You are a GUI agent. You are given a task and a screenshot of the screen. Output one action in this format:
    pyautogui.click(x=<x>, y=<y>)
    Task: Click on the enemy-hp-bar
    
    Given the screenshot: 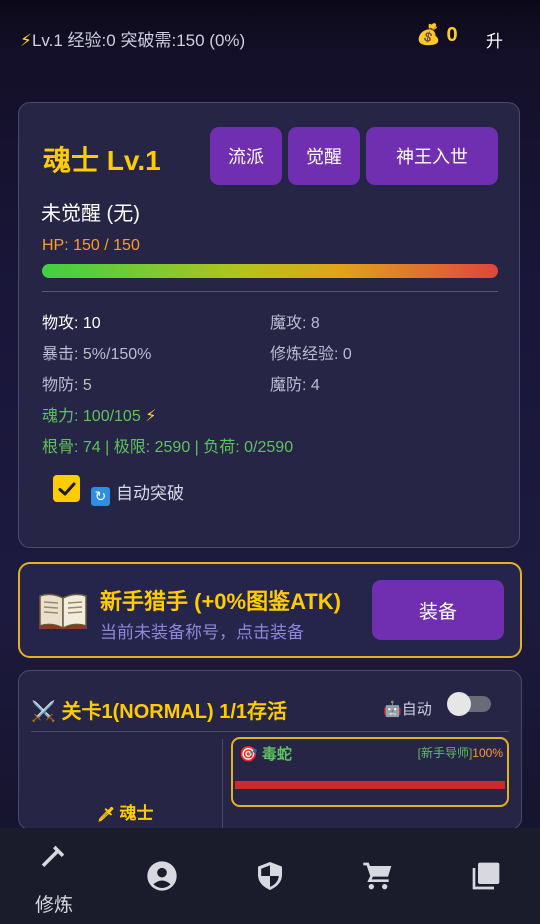 What is the action you would take?
    pyautogui.click(x=370, y=785)
    